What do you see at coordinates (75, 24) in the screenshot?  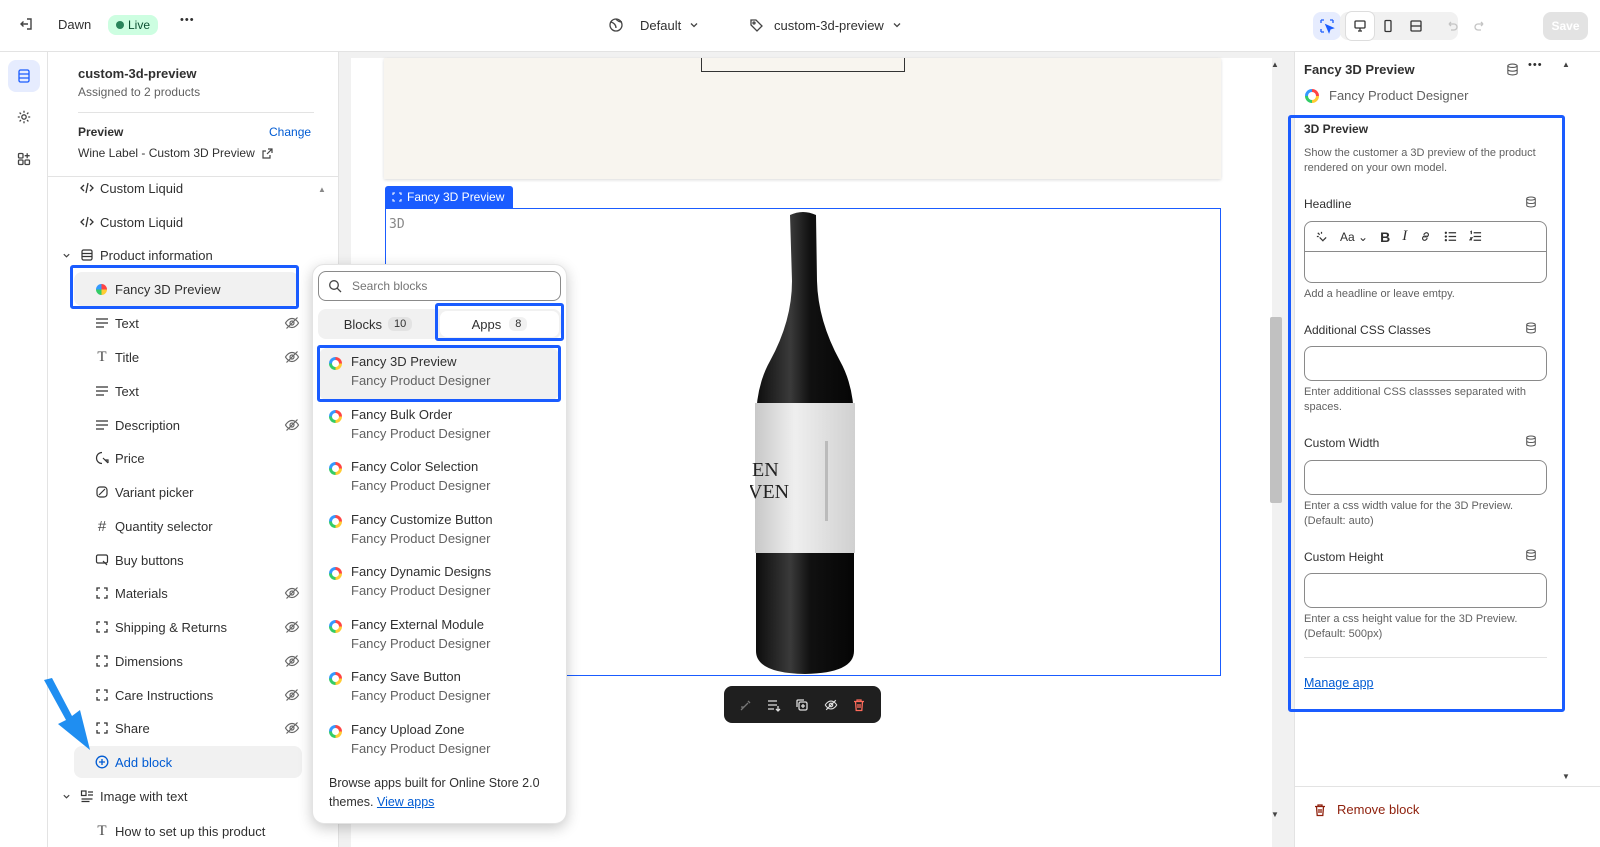 I see `theme-name: Dawn` at bounding box center [75, 24].